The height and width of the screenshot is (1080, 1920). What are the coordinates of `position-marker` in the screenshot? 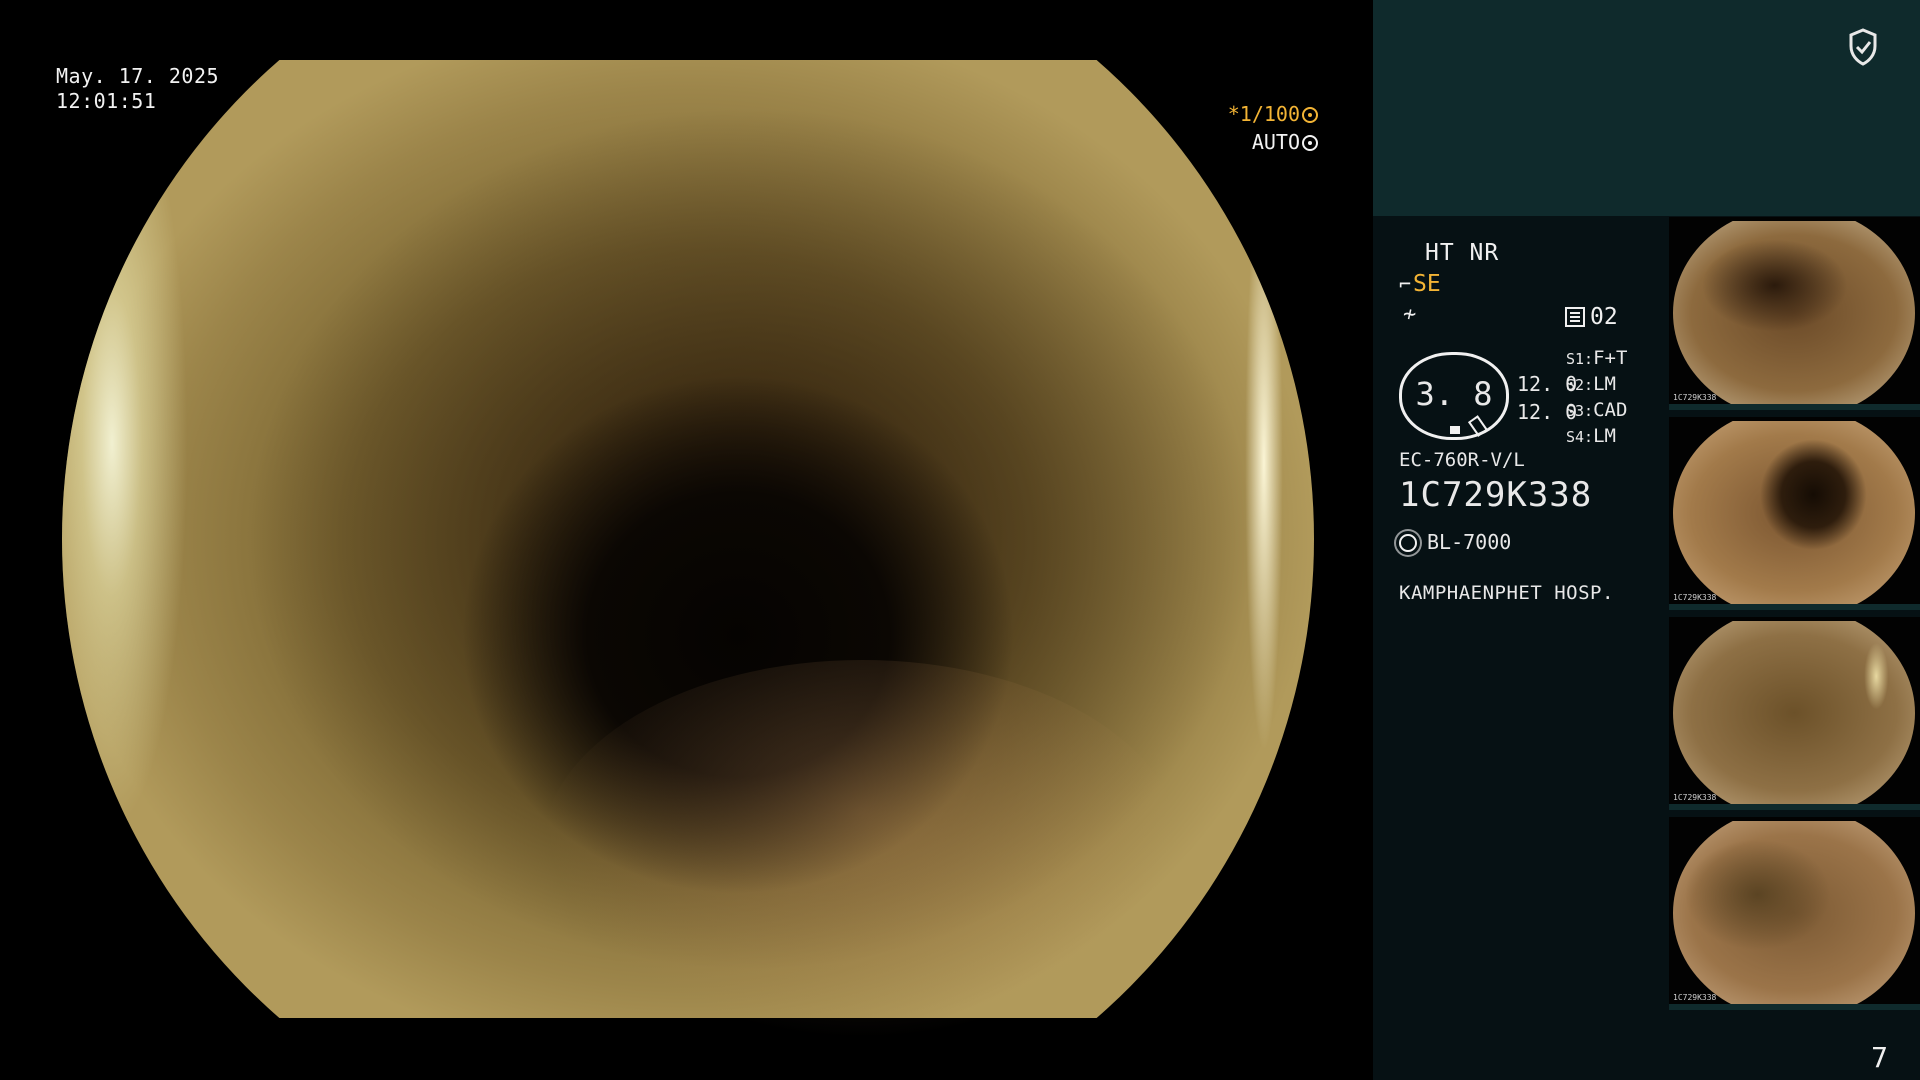 It's located at (1455, 430).